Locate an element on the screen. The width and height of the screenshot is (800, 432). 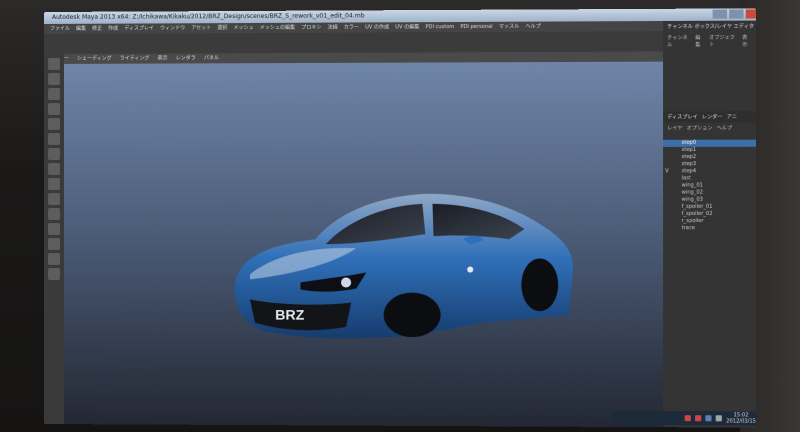
layer-name: step3 is located at coordinates (689, 164).